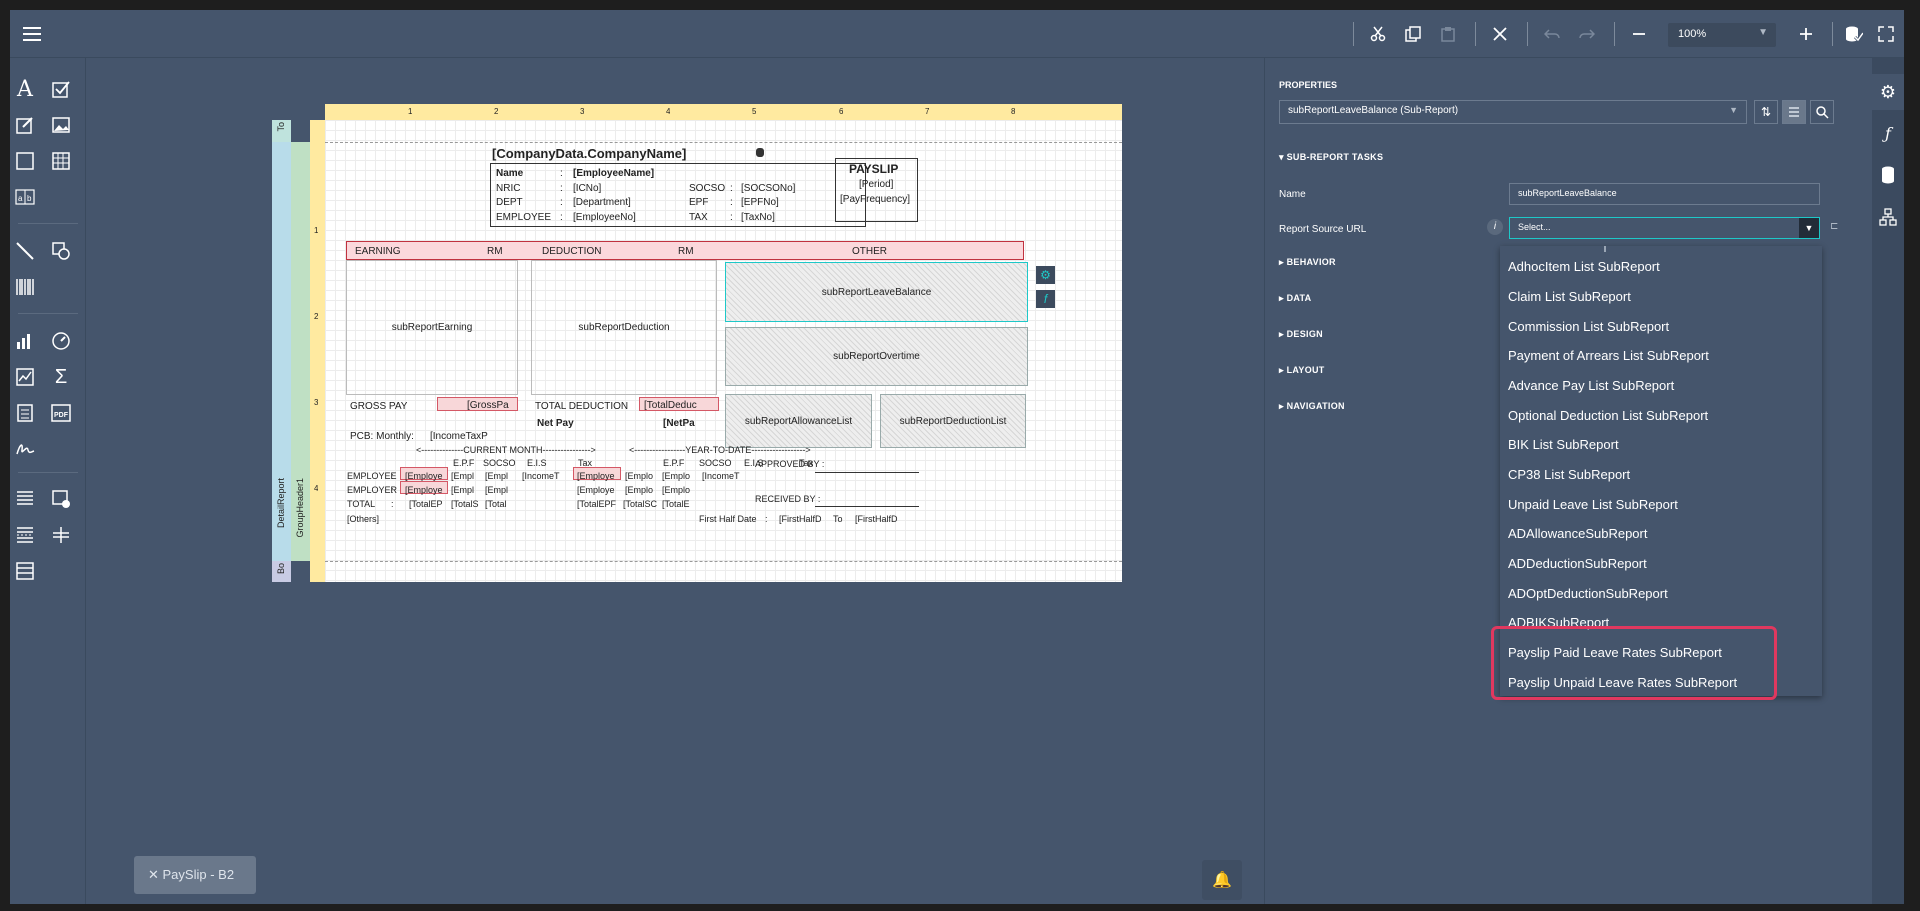  What do you see at coordinates (1222, 880) in the screenshot?
I see `notification-bell-icon: 🔔` at bounding box center [1222, 880].